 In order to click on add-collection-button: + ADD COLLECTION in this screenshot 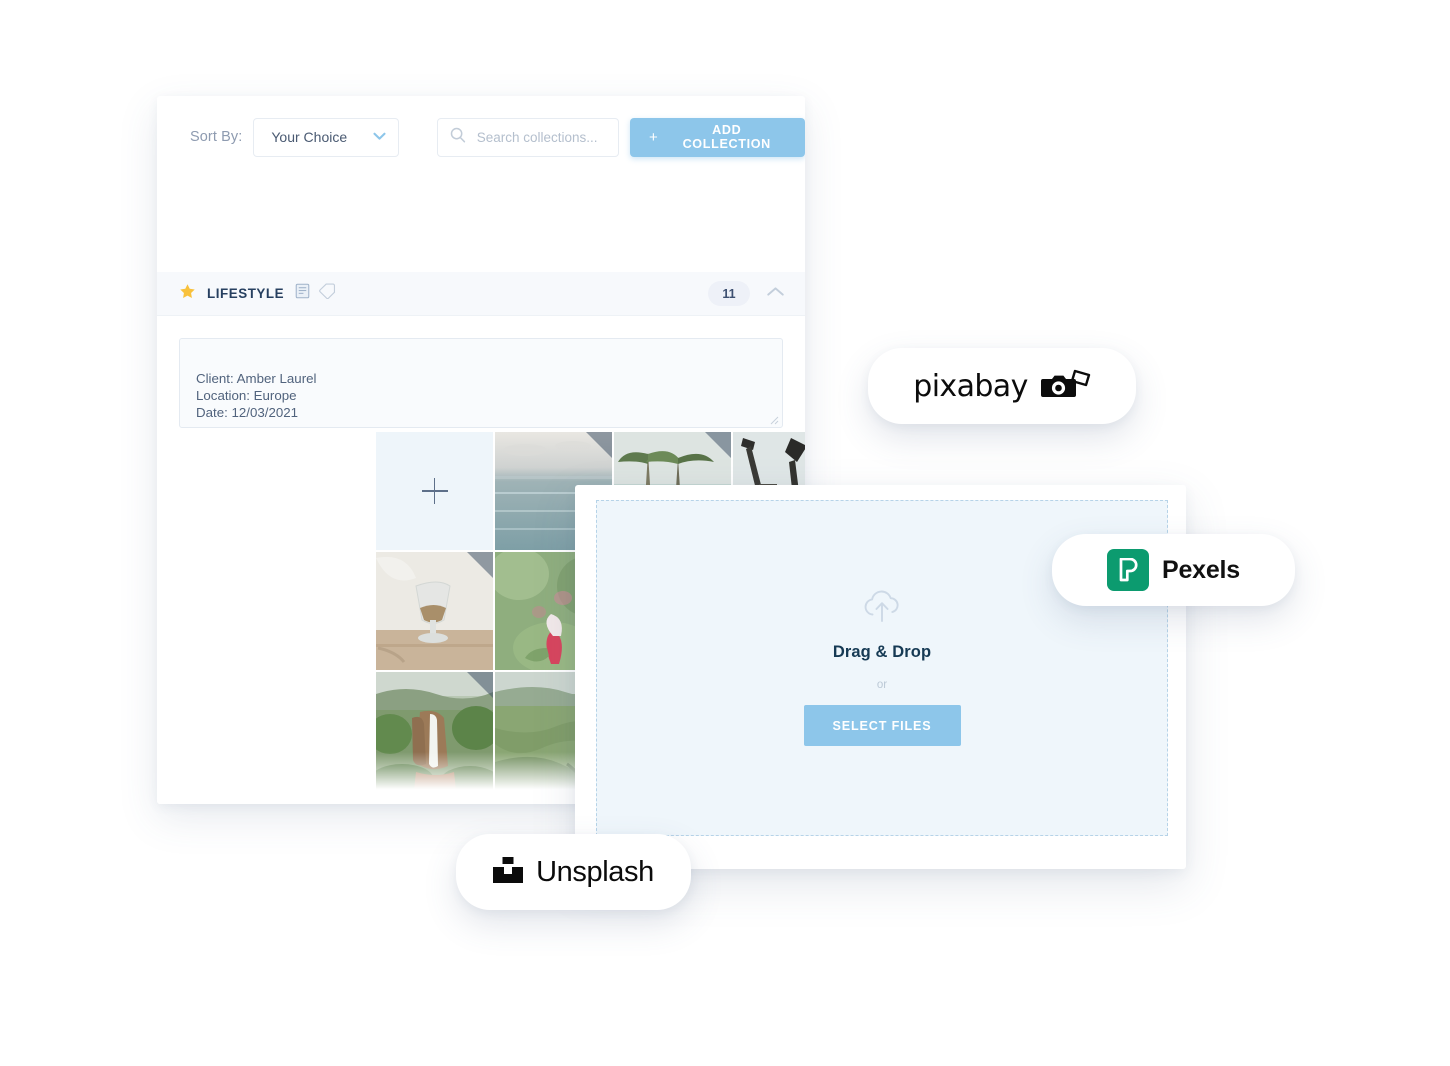, I will do `click(717, 137)`.